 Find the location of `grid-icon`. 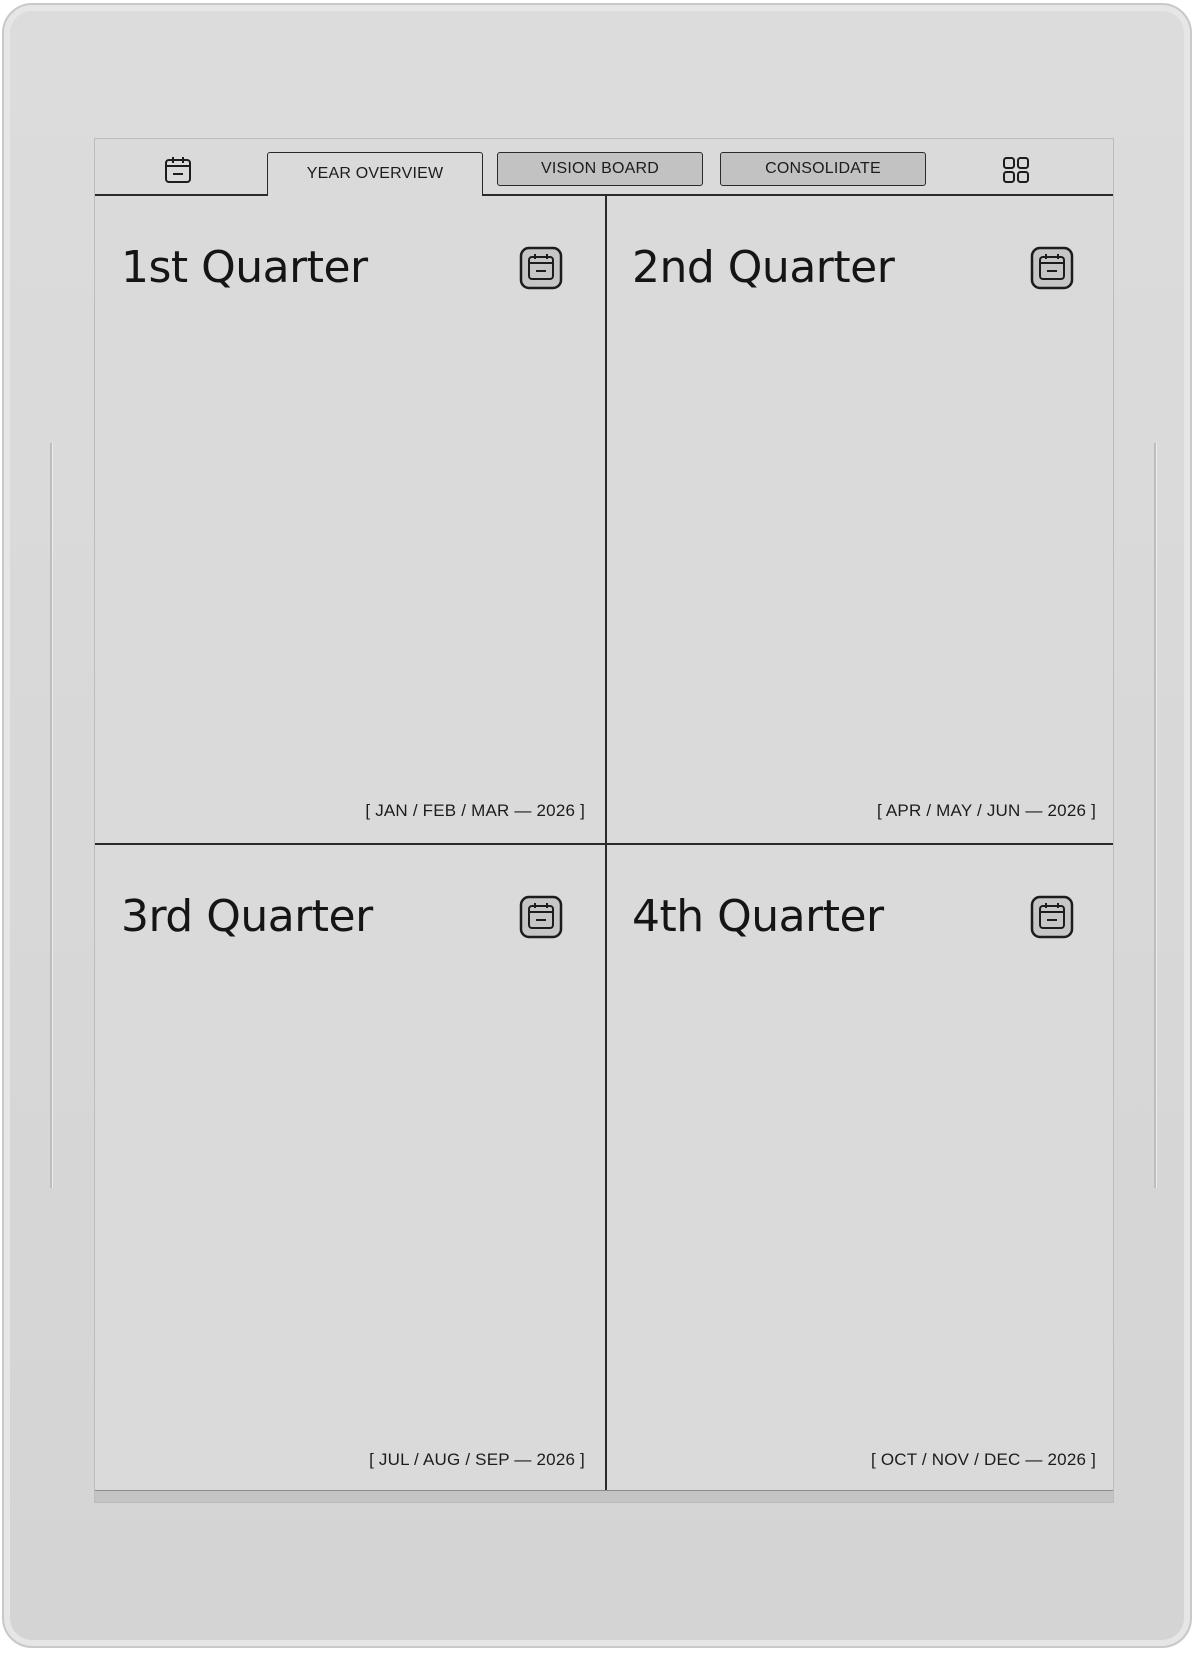

grid-icon is located at coordinates (1016, 170).